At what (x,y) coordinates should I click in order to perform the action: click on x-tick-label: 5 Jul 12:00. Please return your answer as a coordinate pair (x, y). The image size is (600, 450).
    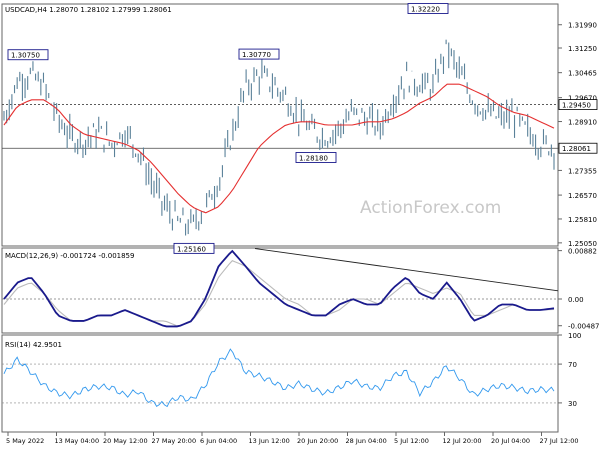
    Looking at the image, I should click on (411, 441).